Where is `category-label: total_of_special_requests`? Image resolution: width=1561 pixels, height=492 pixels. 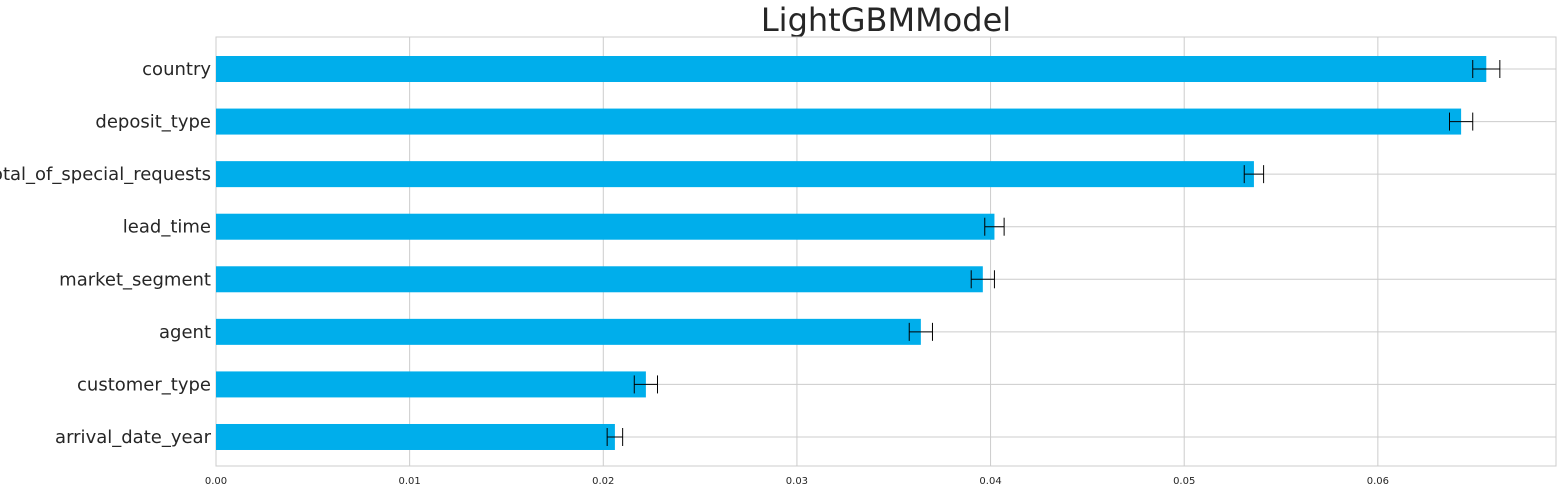 category-label: total_of_special_requests is located at coordinates (105, 174).